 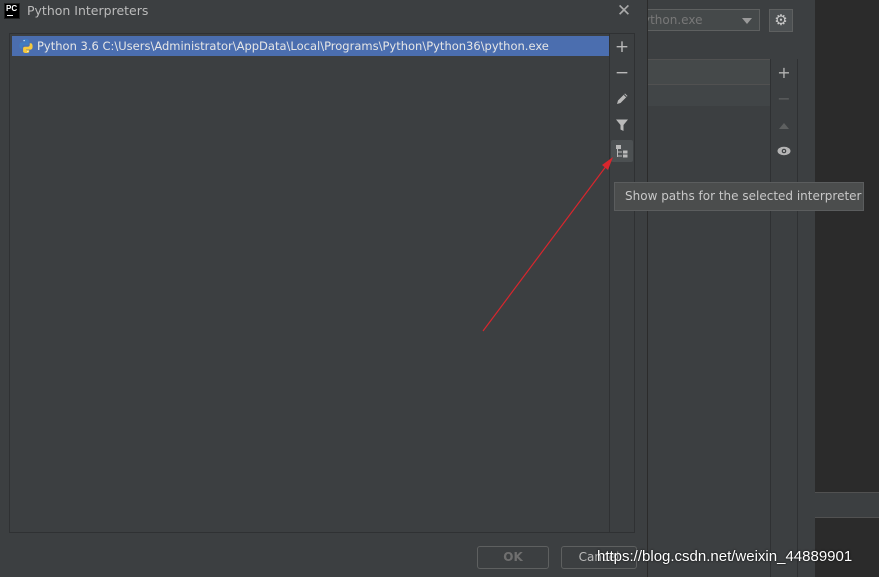 I want to click on ok-button-label: OK, so click(x=513, y=557).